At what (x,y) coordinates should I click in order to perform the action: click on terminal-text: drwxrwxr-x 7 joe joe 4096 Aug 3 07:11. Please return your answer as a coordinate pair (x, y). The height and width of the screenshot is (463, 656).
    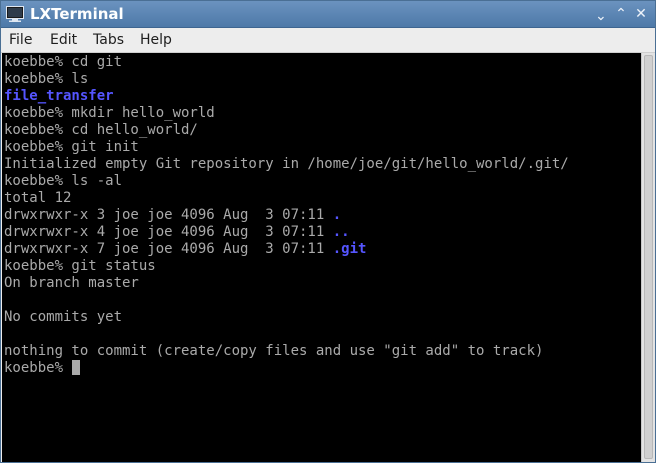
    Looking at the image, I should click on (168, 249).